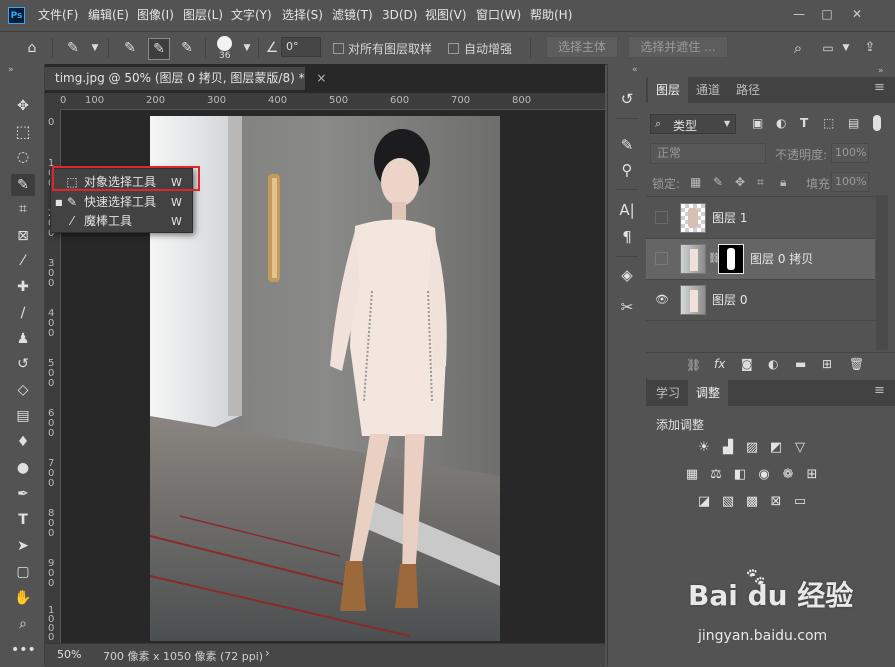  I want to click on vibrance-icon: ▽, so click(800, 448).